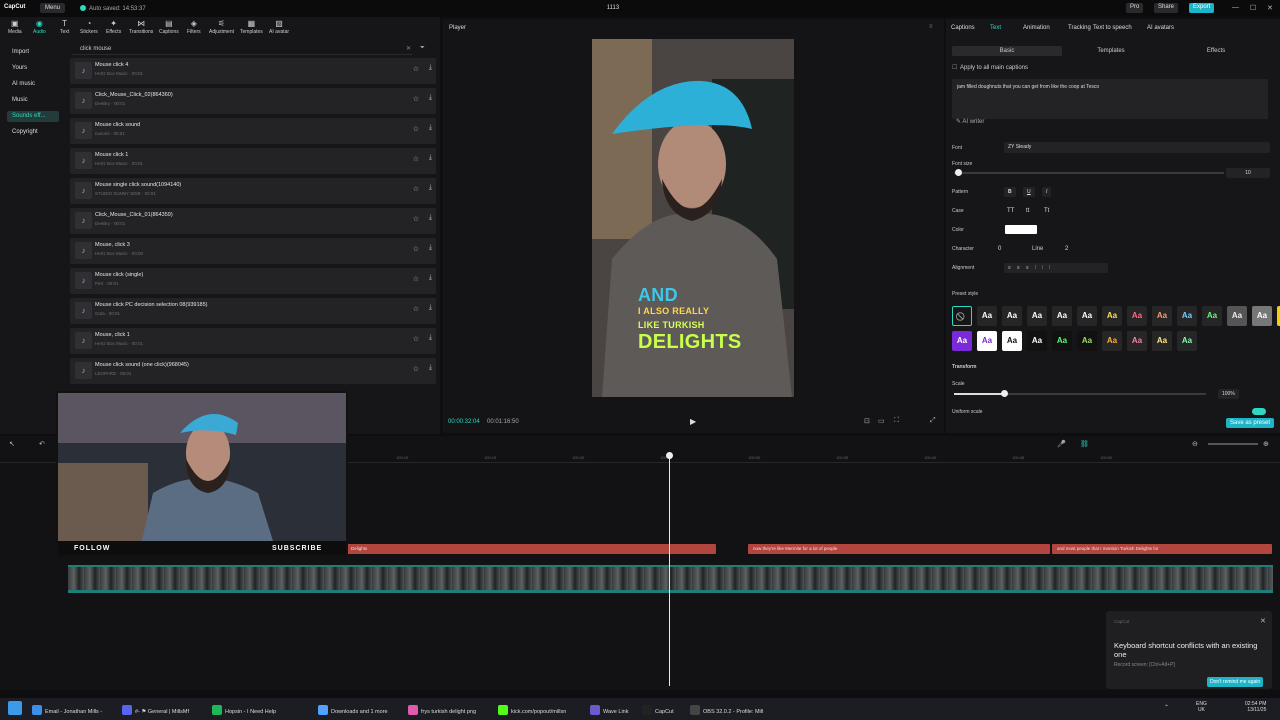 The image size is (1280, 720). What do you see at coordinates (242, 49) in the screenshot?
I see `search-input: click mouse` at bounding box center [242, 49].